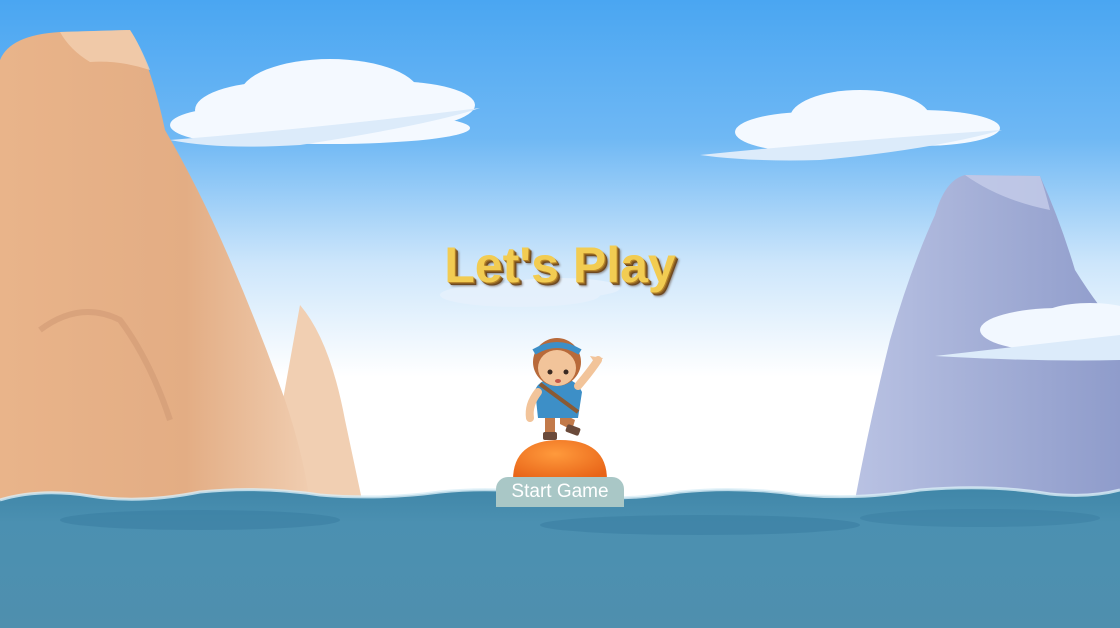  I want to click on game-title: Let's Play, so click(560, 265).